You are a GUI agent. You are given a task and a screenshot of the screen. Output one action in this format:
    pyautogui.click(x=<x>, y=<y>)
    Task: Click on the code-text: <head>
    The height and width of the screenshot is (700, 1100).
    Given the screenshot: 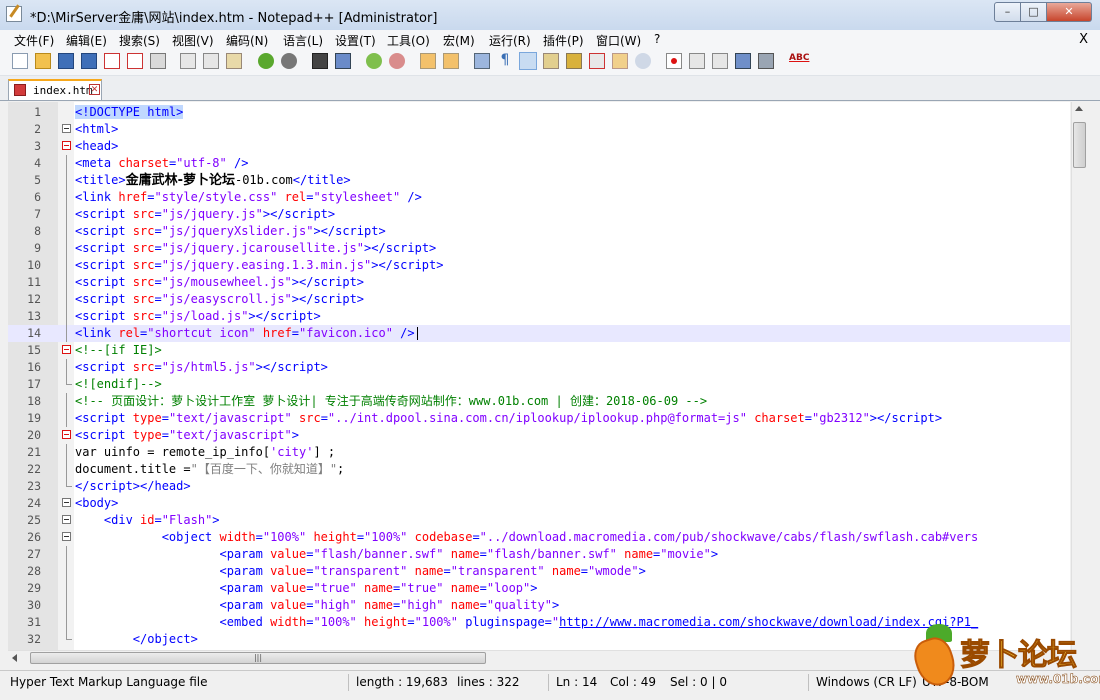 What is the action you would take?
    pyautogui.click(x=96, y=146)
    